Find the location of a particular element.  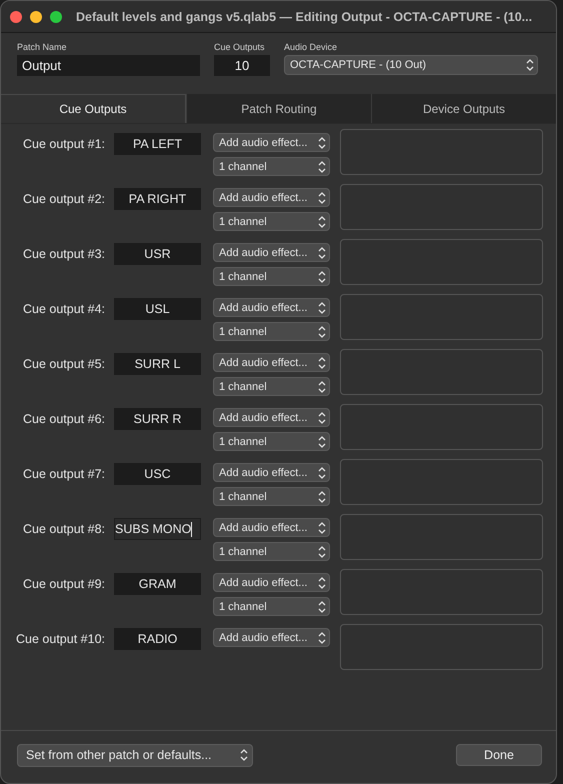

output-name-field: USL is located at coordinates (157, 309).